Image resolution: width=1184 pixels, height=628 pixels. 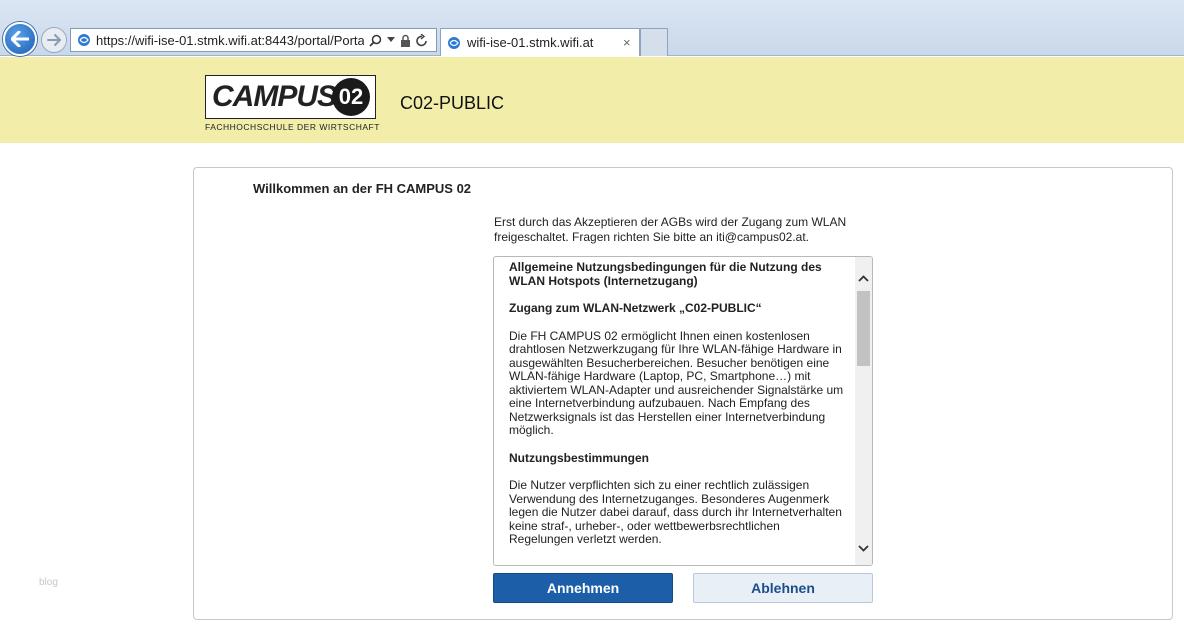 I want to click on chevron-down-icon, so click(x=863, y=548).